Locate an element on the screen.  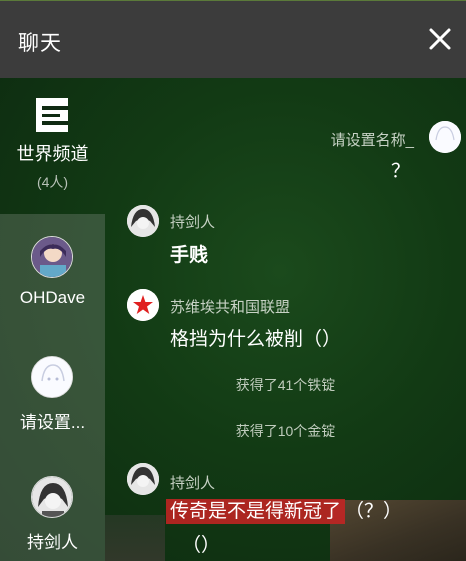
world-channel-count: (4人) is located at coordinates (52, 182).